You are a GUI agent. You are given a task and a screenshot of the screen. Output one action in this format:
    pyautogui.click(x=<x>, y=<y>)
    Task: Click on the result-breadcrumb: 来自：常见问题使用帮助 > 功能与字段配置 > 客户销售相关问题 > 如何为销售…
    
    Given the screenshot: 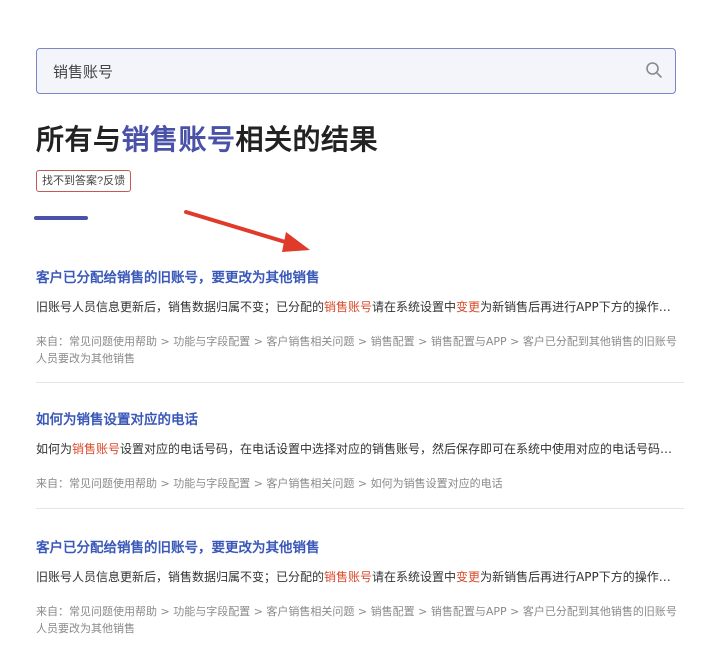 What is the action you would take?
    pyautogui.click(x=269, y=483)
    